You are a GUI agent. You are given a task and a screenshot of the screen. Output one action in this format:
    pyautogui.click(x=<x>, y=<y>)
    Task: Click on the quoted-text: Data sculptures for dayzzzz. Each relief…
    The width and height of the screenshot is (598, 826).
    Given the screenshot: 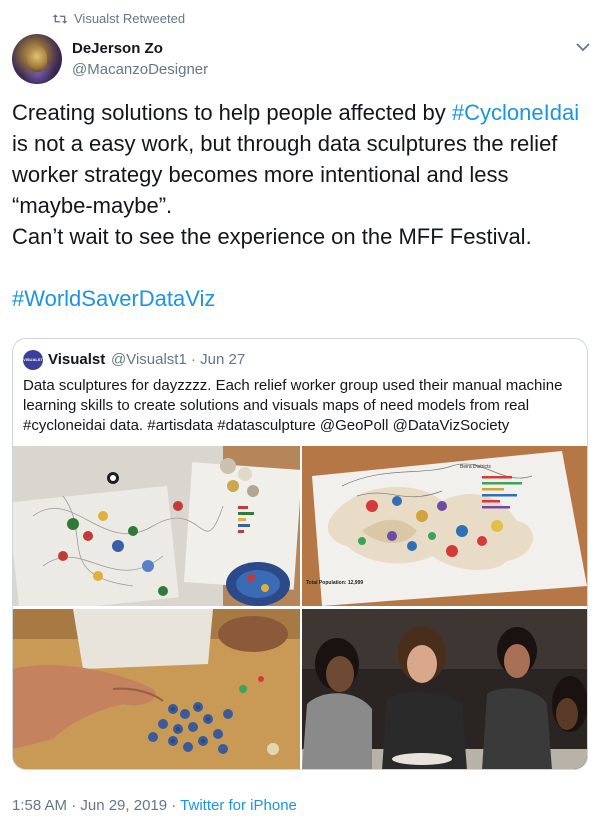 What is the action you would take?
    pyautogui.click(x=303, y=406)
    